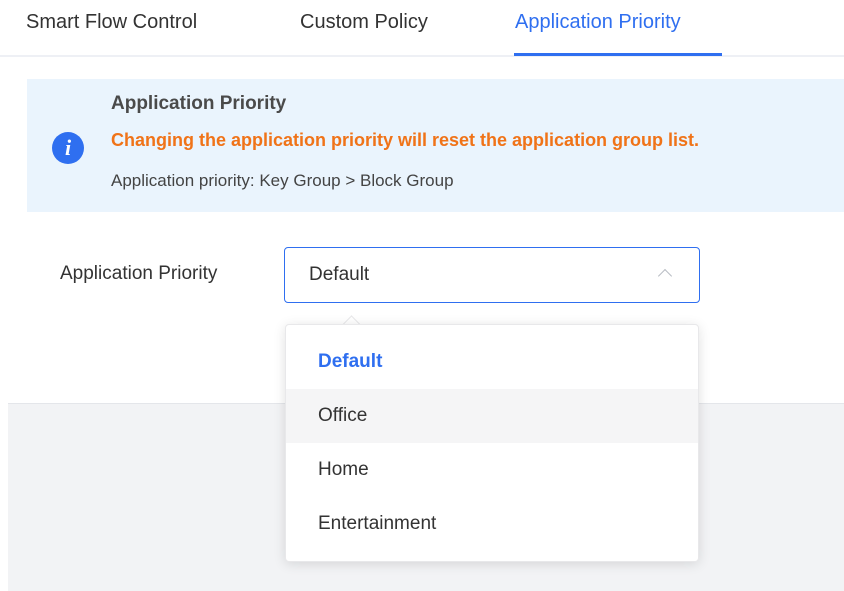  I want to click on active-tab-indicator, so click(618, 54).